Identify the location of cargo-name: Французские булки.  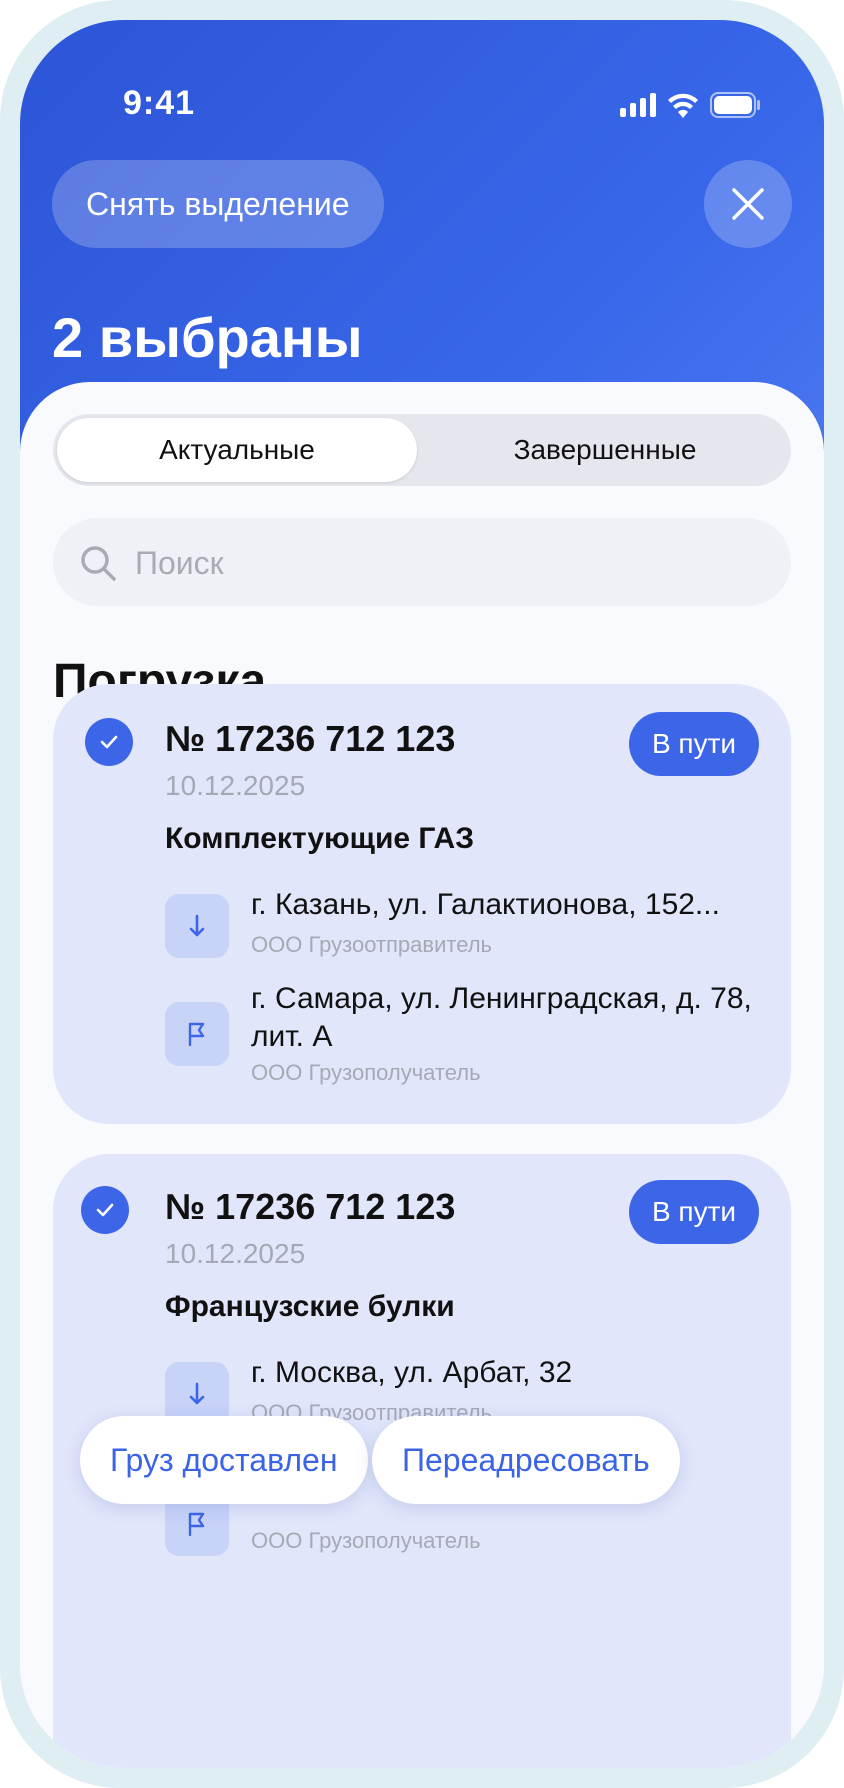
(310, 1306).